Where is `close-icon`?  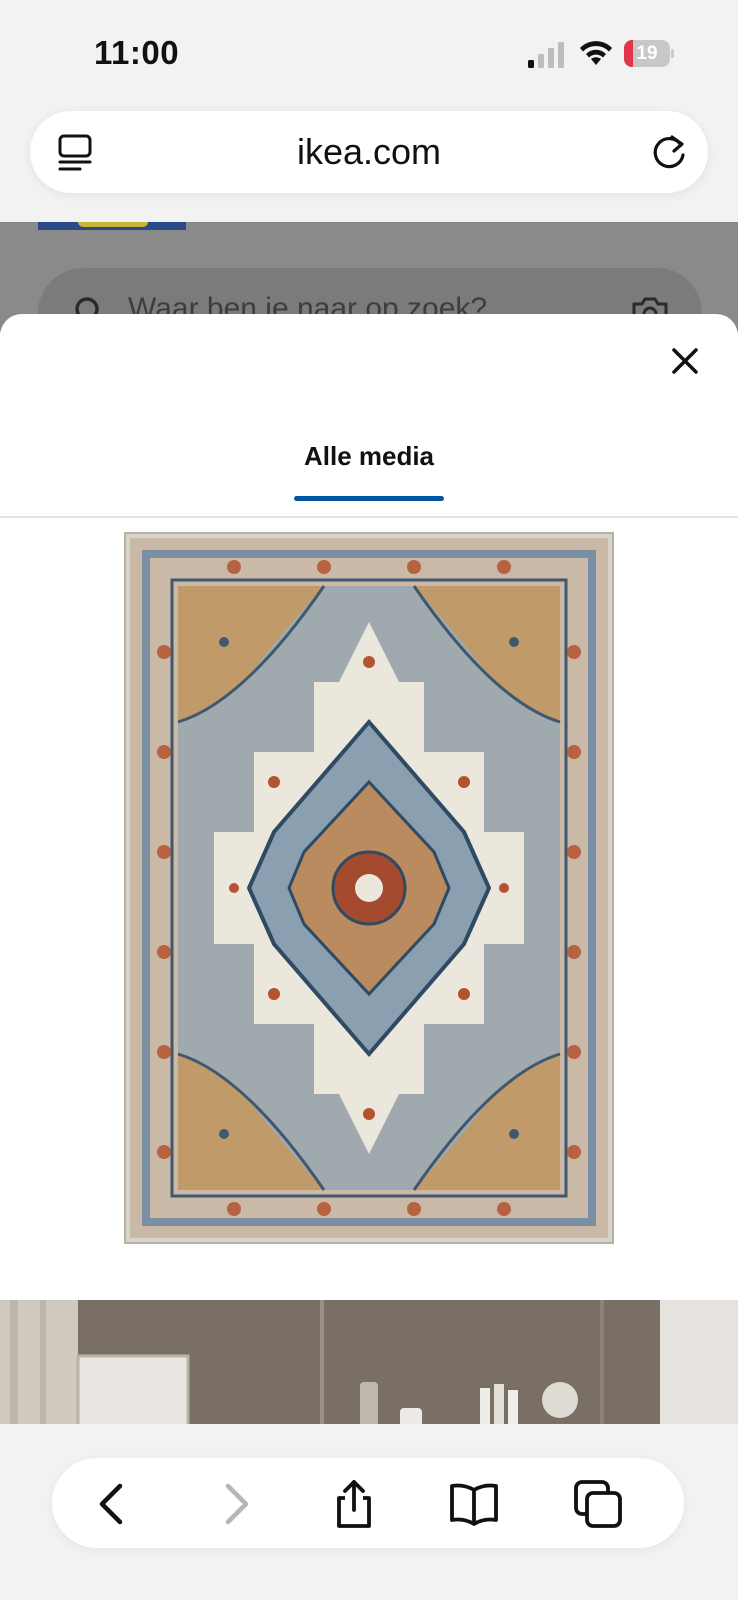 close-icon is located at coordinates (685, 361).